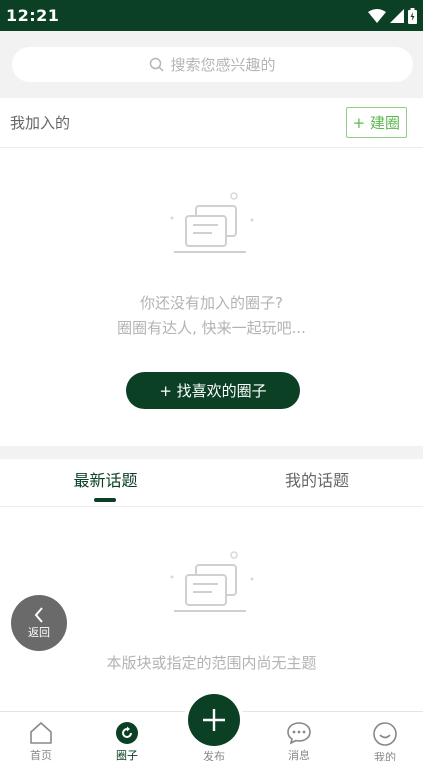 The width and height of the screenshot is (423, 761). Describe the element at coordinates (223, 65) in the screenshot. I see `search-placeholder: 搜索您感兴趣的` at that location.